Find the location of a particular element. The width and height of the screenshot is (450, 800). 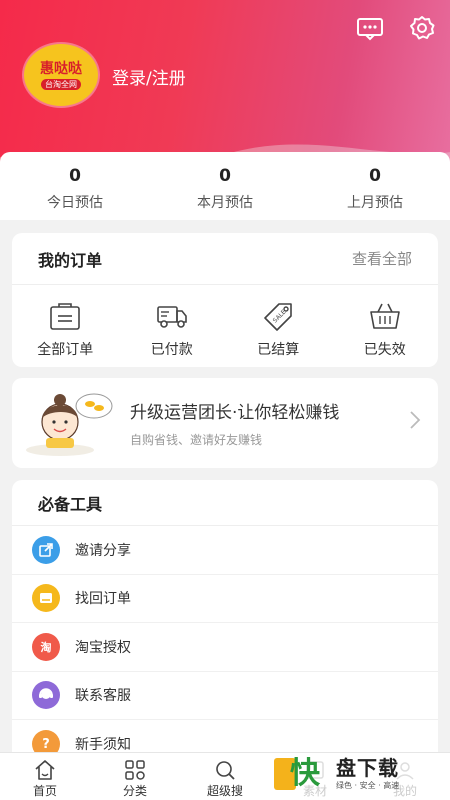

tool-label: 邀请分享 is located at coordinates (103, 550).